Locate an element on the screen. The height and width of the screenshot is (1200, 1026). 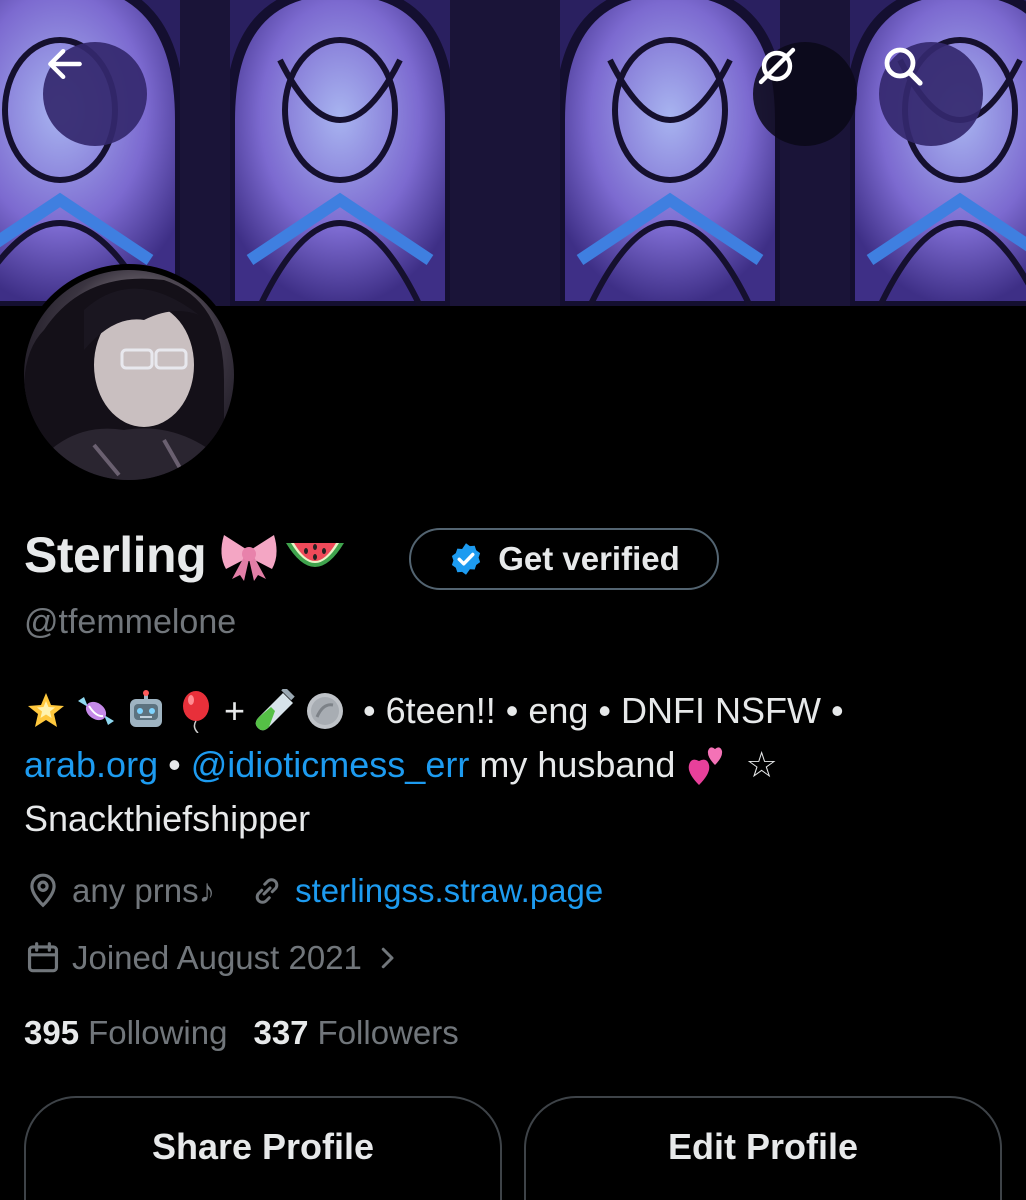
following-count: 395 is located at coordinates (52, 1032).